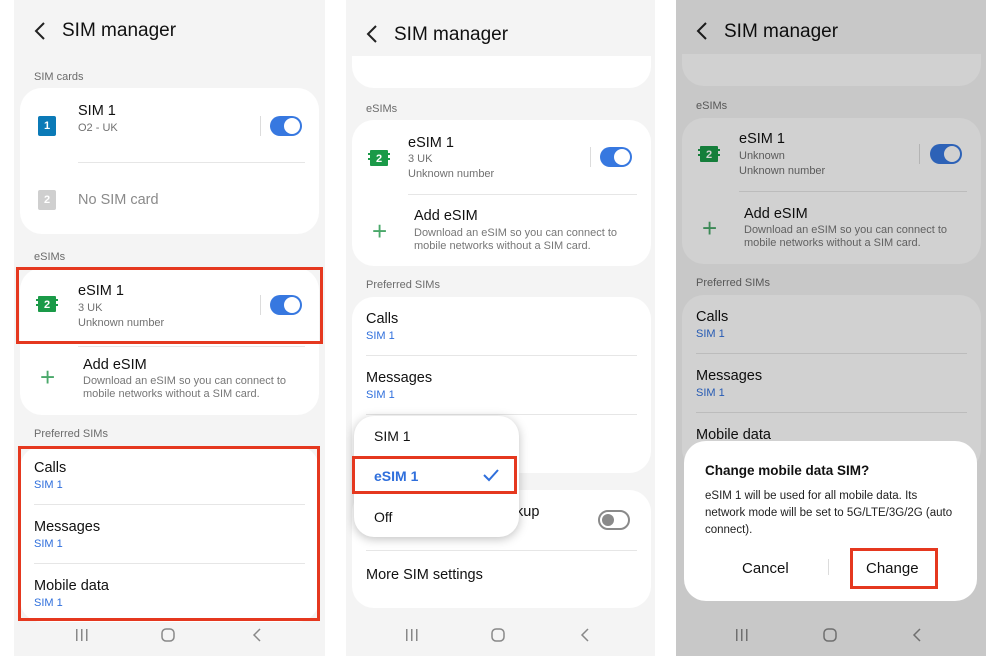 The image size is (1000, 656). What do you see at coordinates (787, 470) in the screenshot?
I see `dialog-title: Change mobile data SIM?` at bounding box center [787, 470].